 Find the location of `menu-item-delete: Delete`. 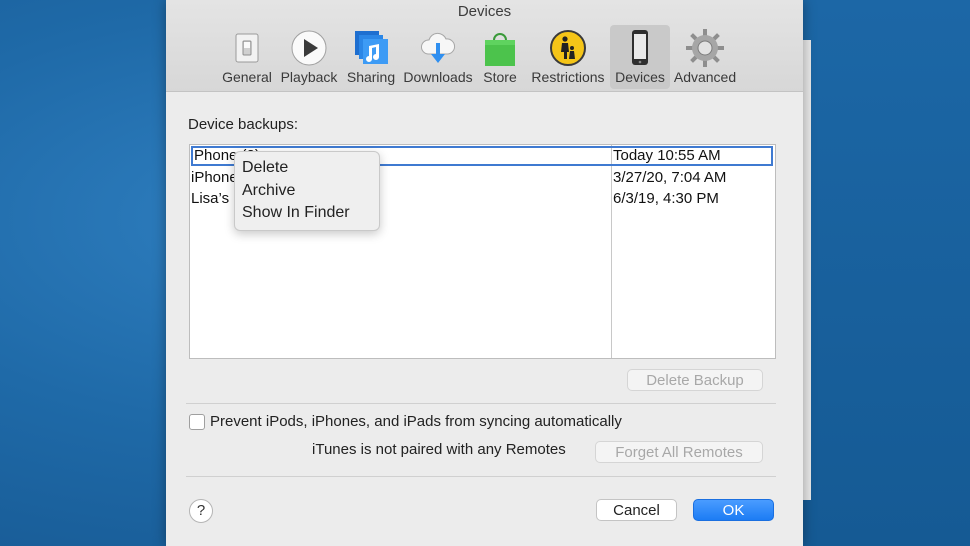

menu-item-delete: Delete is located at coordinates (265, 168).